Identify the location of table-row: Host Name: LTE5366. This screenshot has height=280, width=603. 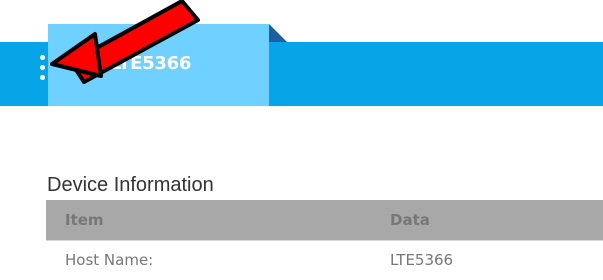
(324, 260).